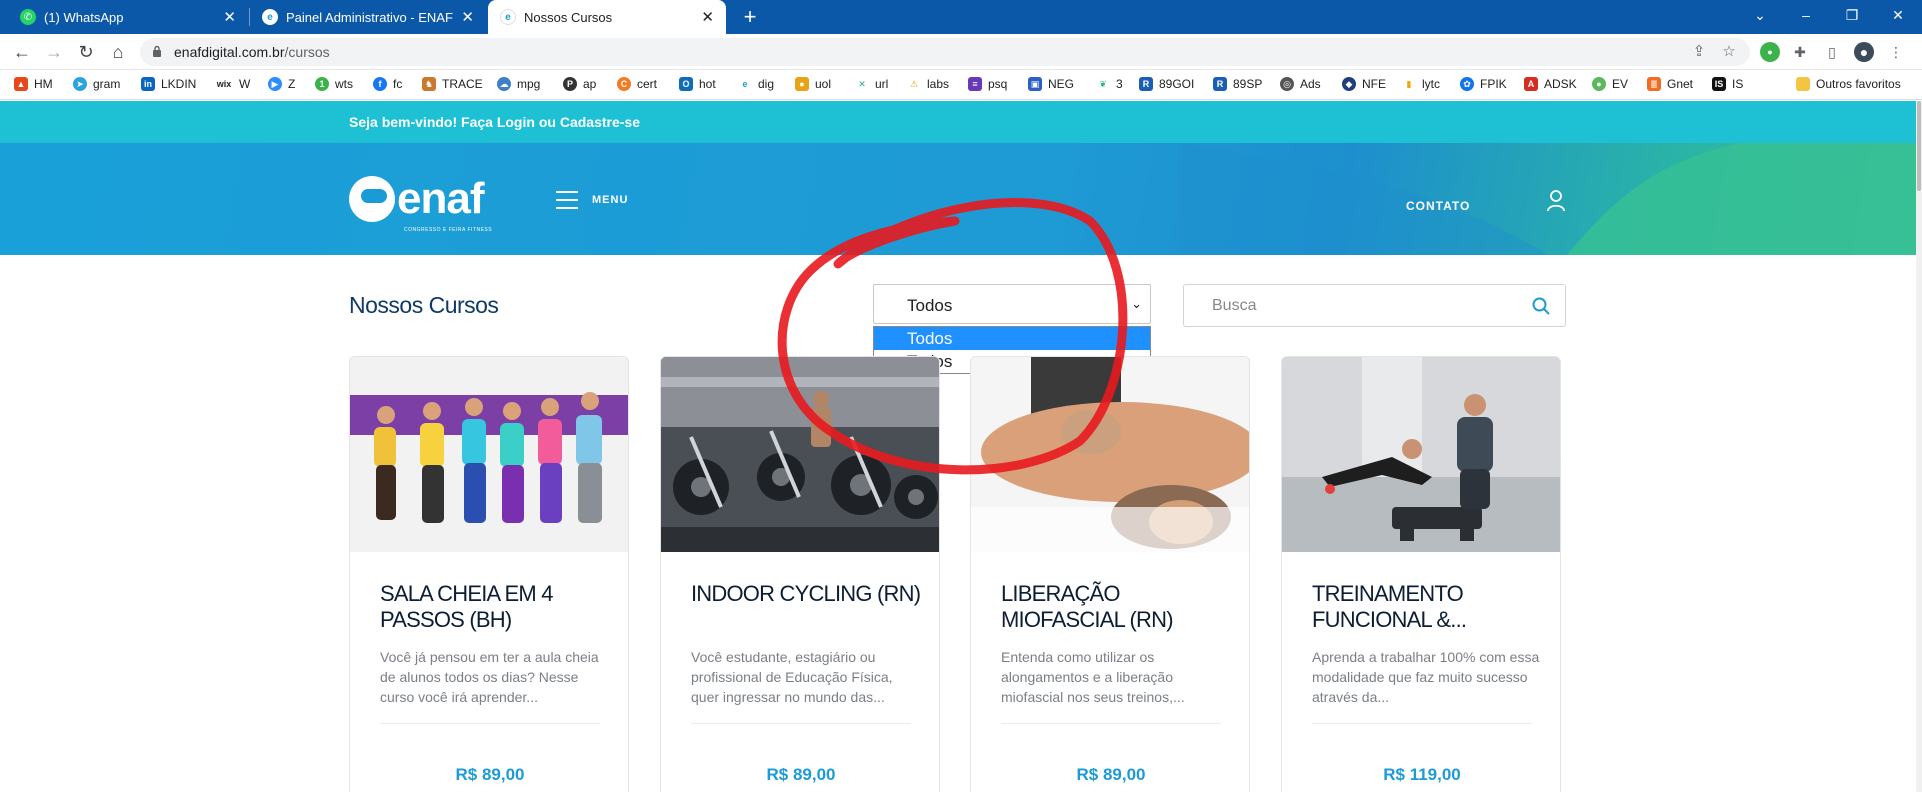 This screenshot has height=792, width=1922. What do you see at coordinates (322, 84) in the screenshot?
I see `whatsapp-icon: 1` at bounding box center [322, 84].